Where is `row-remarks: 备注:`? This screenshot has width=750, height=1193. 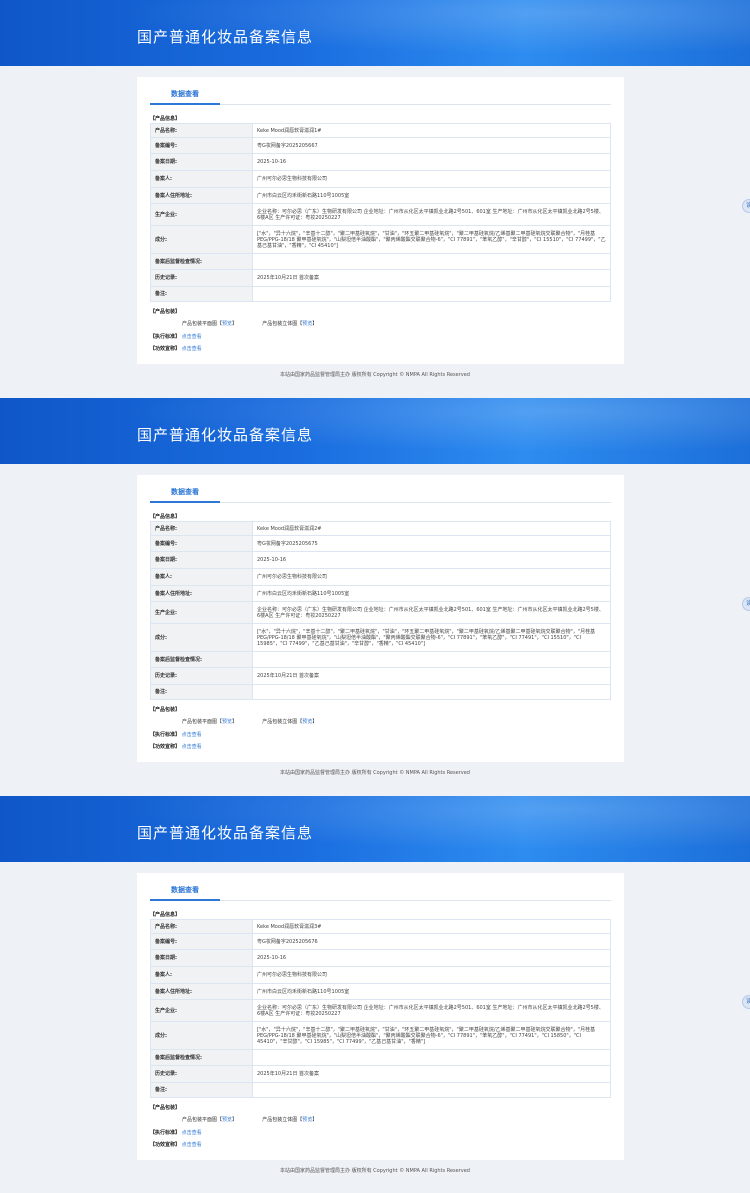 row-remarks: 备注: is located at coordinates (380, 692).